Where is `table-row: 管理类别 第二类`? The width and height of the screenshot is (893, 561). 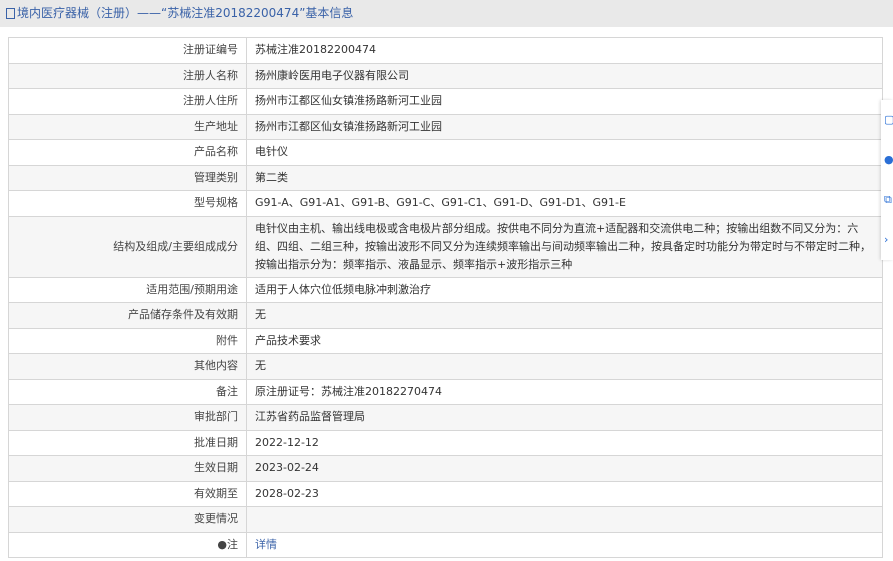
table-row: 管理类别 第二类 is located at coordinates (445, 177).